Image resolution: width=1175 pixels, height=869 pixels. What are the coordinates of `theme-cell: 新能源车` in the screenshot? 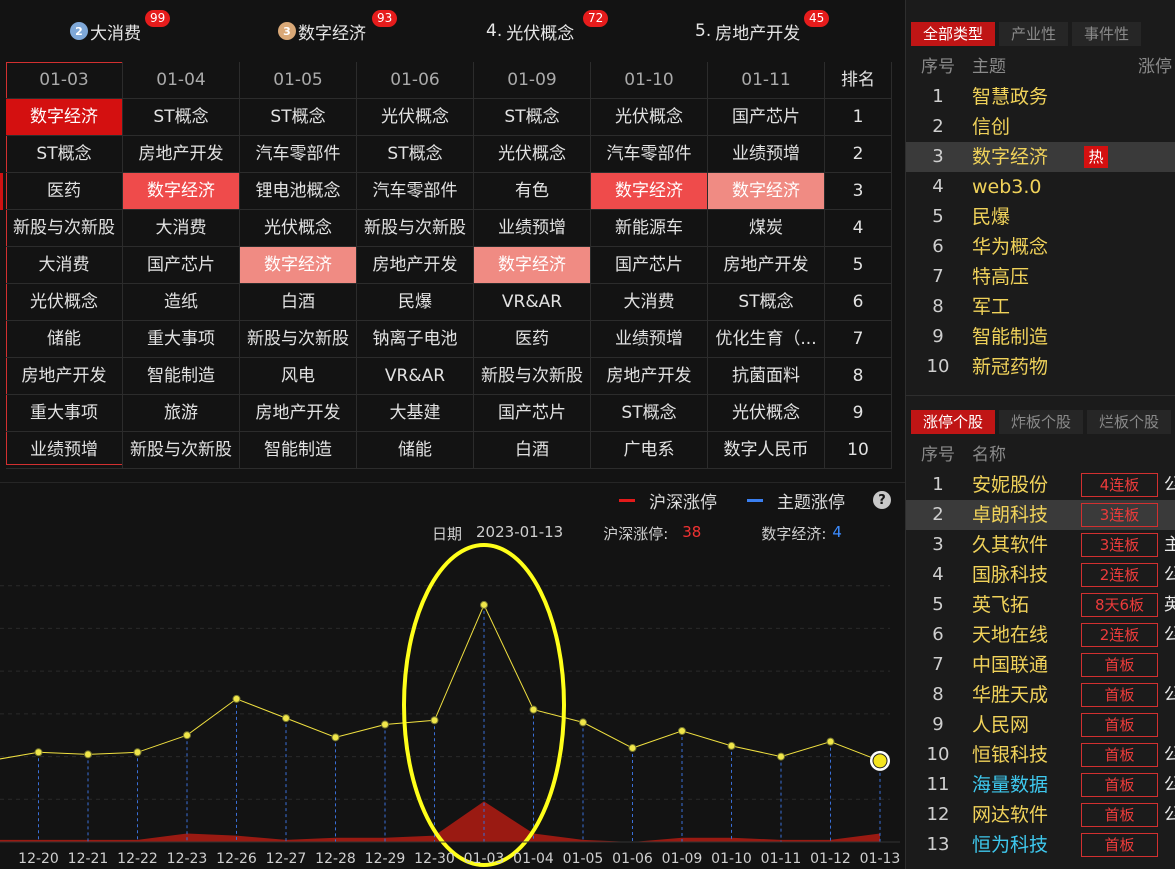 It's located at (649, 228).